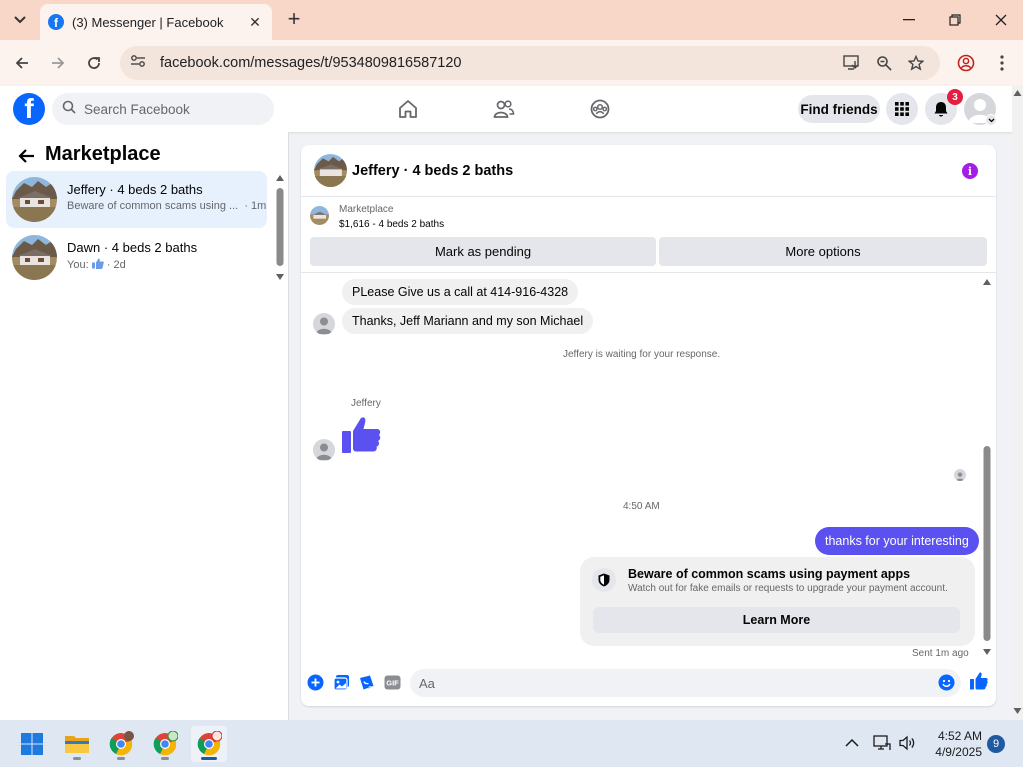 The width and height of the screenshot is (1023, 767). I want to click on conversation-name: Dawn · 4 beds 2 baths, so click(132, 247).